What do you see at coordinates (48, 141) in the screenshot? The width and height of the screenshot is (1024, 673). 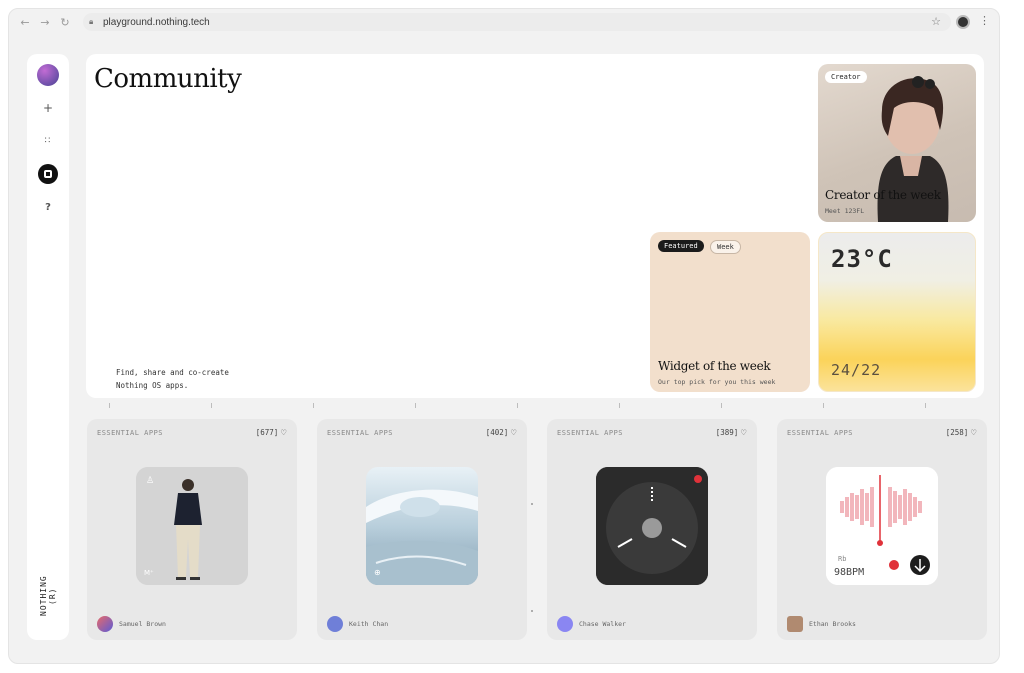 I see `grid-icon: ∷` at bounding box center [48, 141].